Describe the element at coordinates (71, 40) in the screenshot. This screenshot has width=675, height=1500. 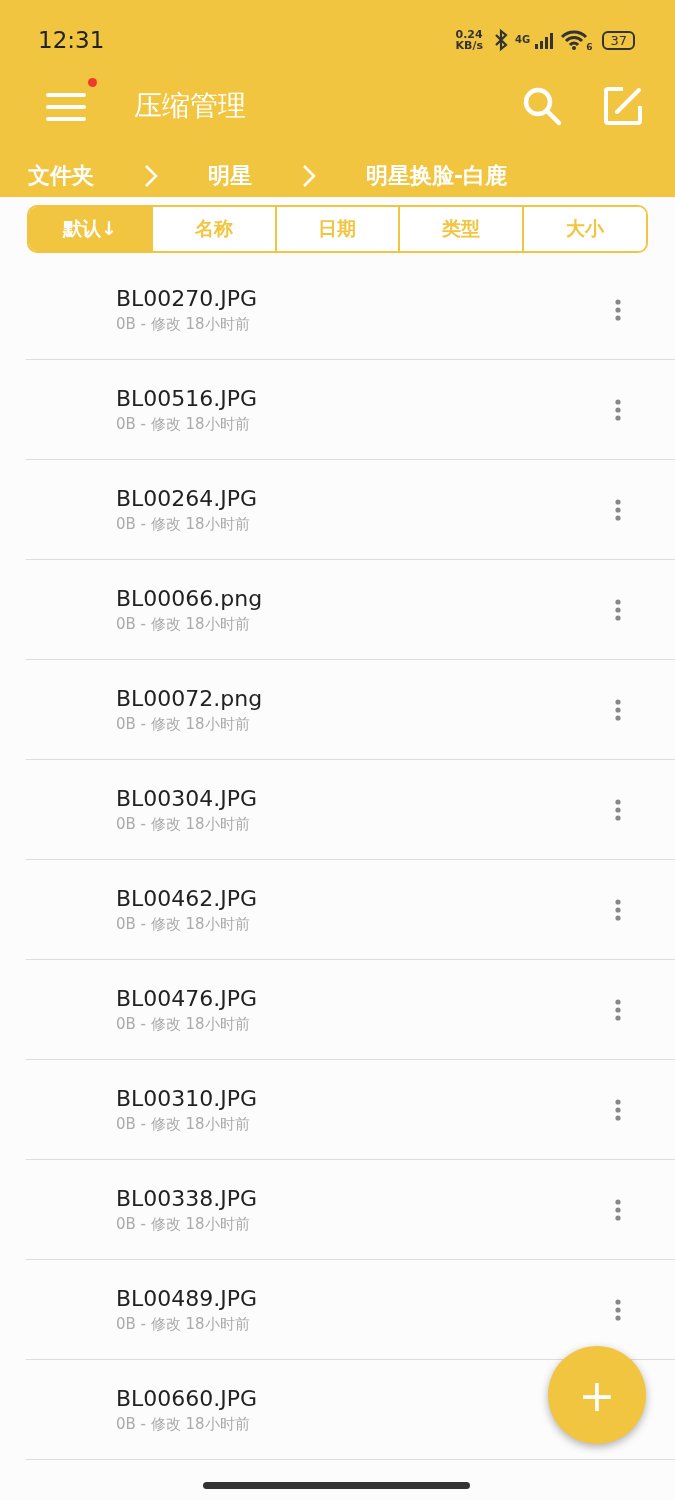
I see `status-time: 12:31` at that location.